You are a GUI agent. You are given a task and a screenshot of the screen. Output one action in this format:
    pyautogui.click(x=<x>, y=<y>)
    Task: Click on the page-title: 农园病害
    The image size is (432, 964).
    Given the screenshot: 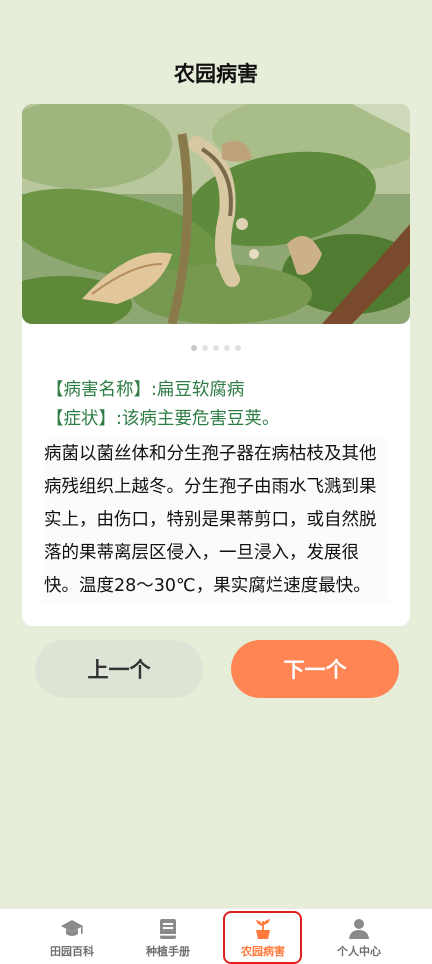 What is the action you would take?
    pyautogui.click(x=216, y=74)
    